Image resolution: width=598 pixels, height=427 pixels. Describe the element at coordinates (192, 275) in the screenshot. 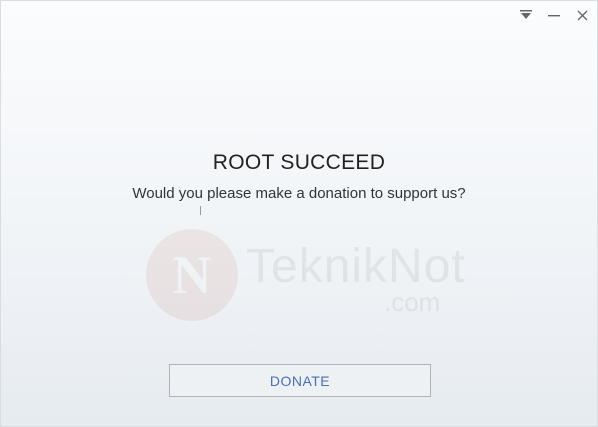

I see `watermark-circle: N` at that location.